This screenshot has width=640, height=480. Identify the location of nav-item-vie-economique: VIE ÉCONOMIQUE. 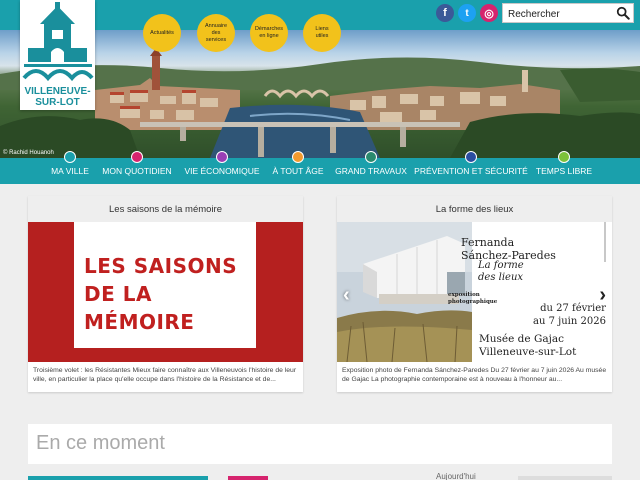
(222, 167).